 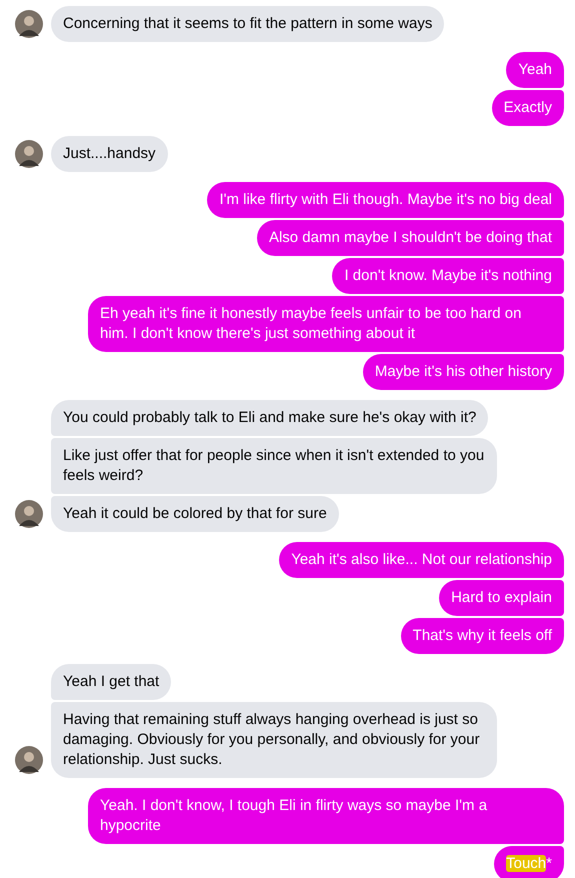 I want to click on message-bubble: Like just offer that for people since when it isn't extended to you feels weird?, so click(x=274, y=466).